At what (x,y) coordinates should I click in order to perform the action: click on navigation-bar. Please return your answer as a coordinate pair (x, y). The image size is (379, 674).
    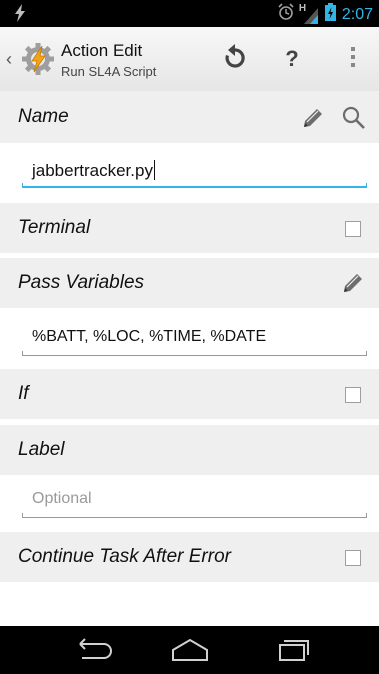
    Looking at the image, I should click on (189, 650).